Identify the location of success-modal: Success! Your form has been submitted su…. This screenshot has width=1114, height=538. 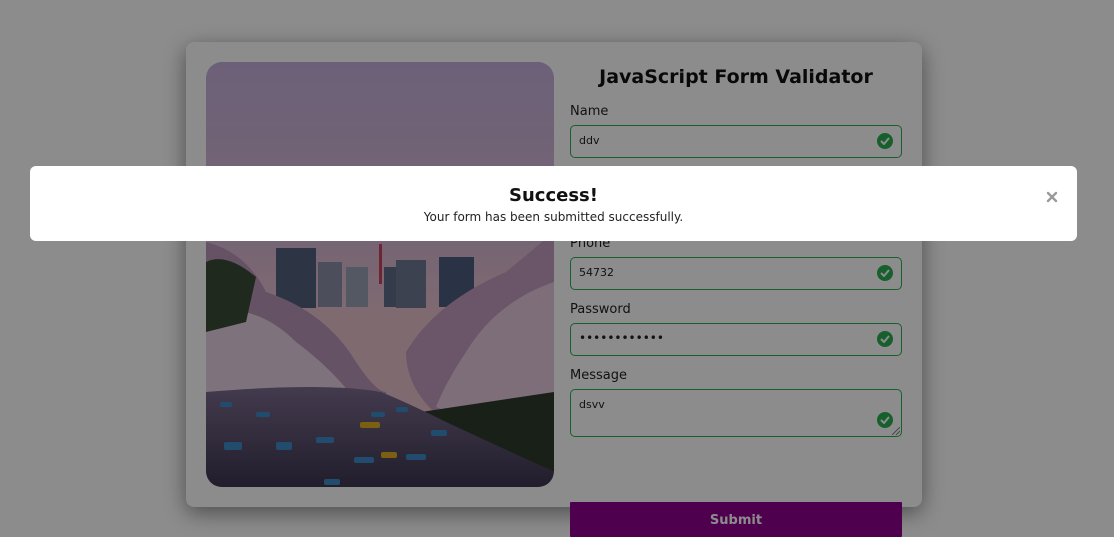
(553, 203).